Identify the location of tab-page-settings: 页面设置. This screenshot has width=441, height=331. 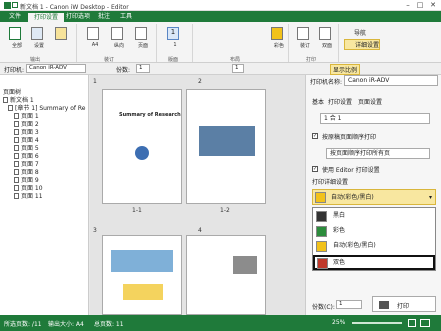
(370, 101).